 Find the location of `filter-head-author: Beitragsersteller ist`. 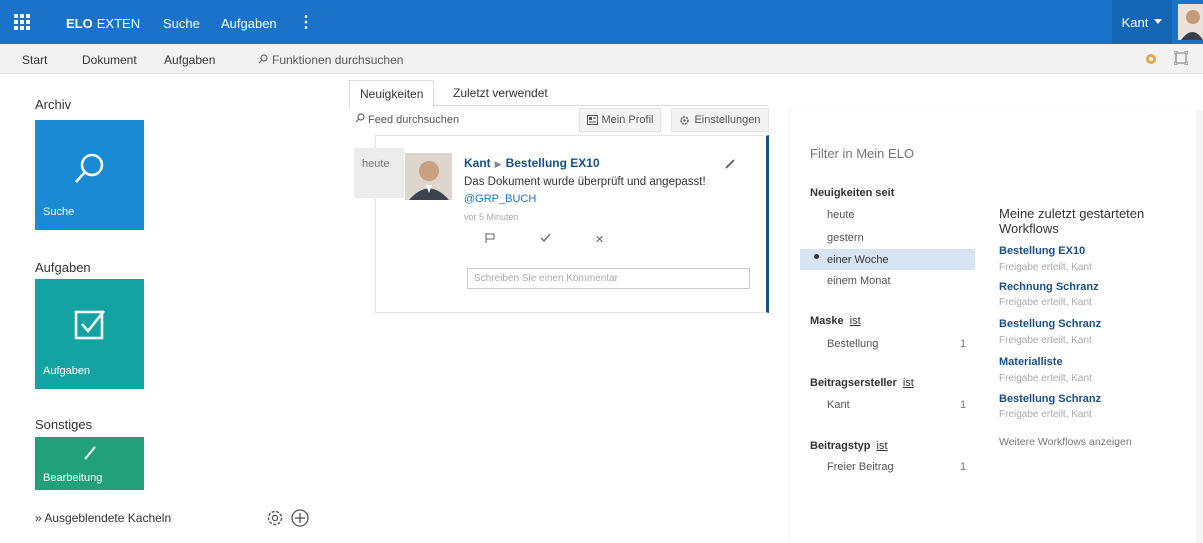

filter-head-author: Beitragsersteller ist is located at coordinates (862, 383).